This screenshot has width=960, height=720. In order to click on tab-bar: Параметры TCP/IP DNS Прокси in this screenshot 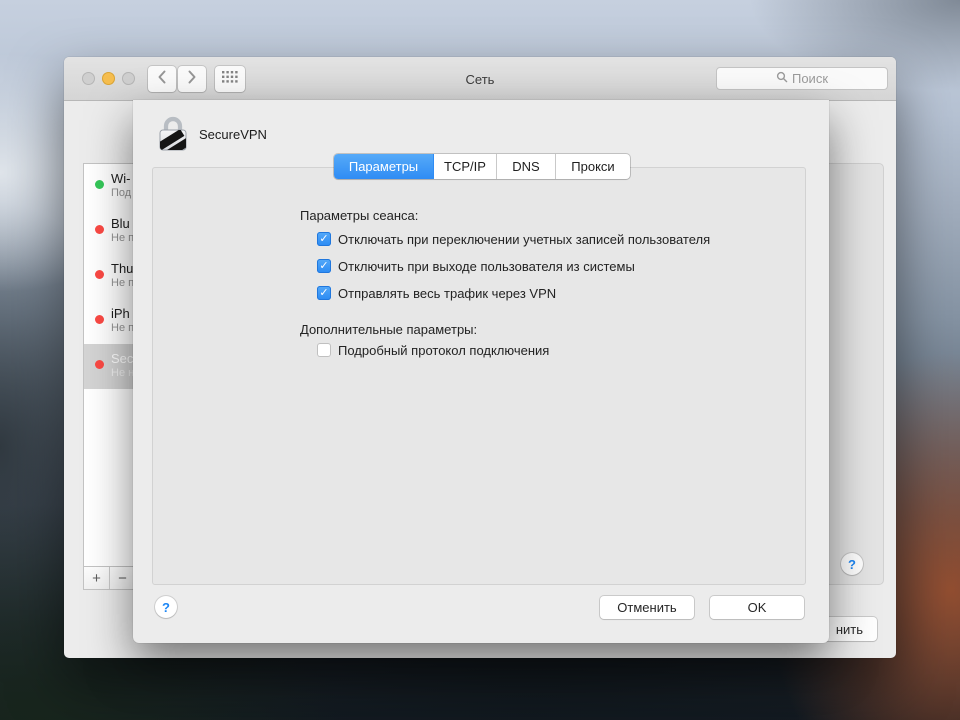, I will do `click(482, 166)`.